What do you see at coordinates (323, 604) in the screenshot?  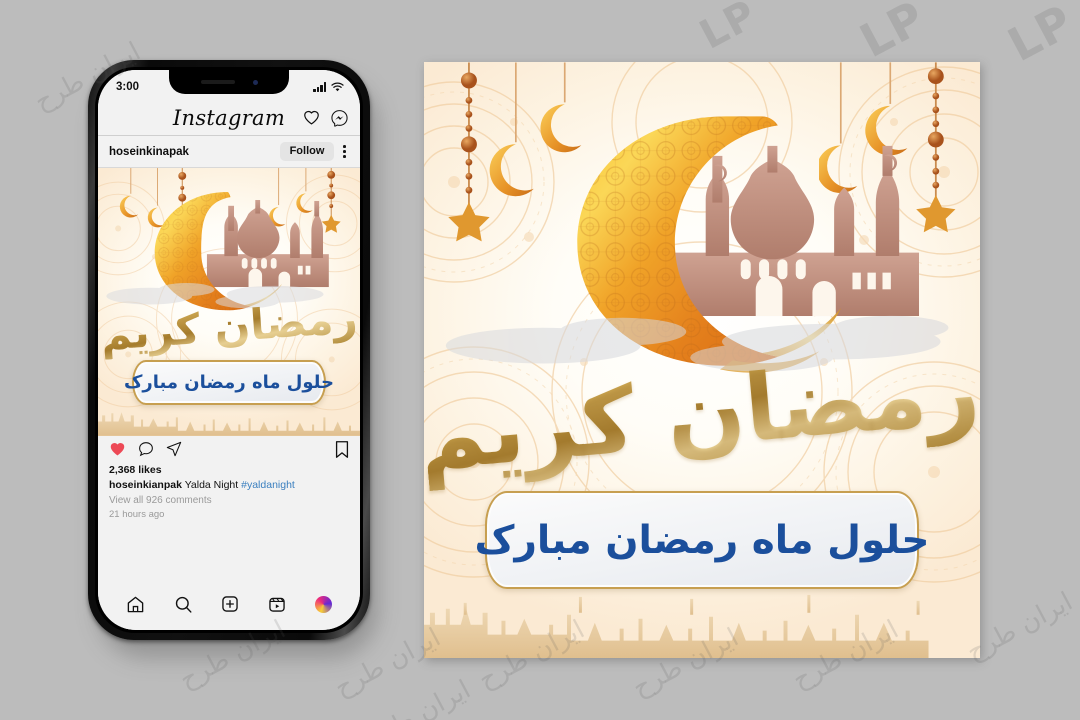 I see `avatar-icon` at bounding box center [323, 604].